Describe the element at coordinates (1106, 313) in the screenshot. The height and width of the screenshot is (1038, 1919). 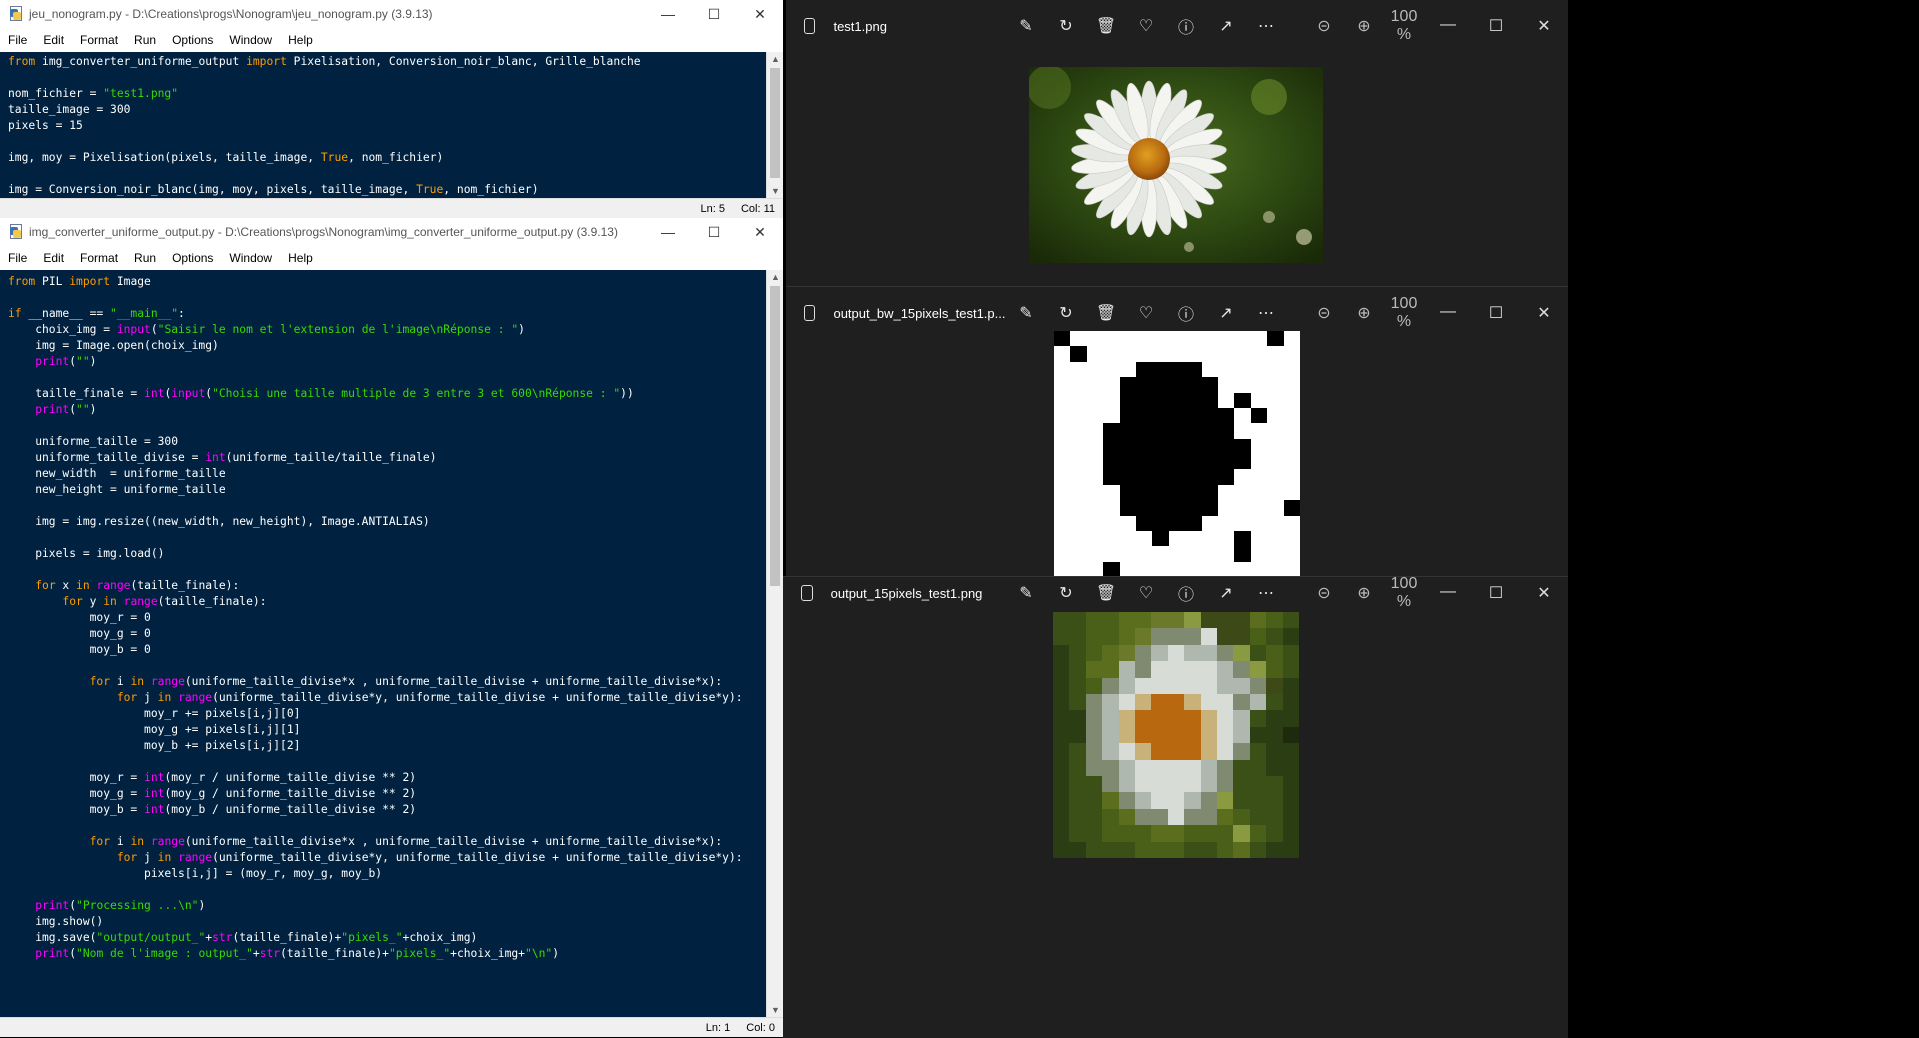
I see `delete-icon: 🗑` at that location.